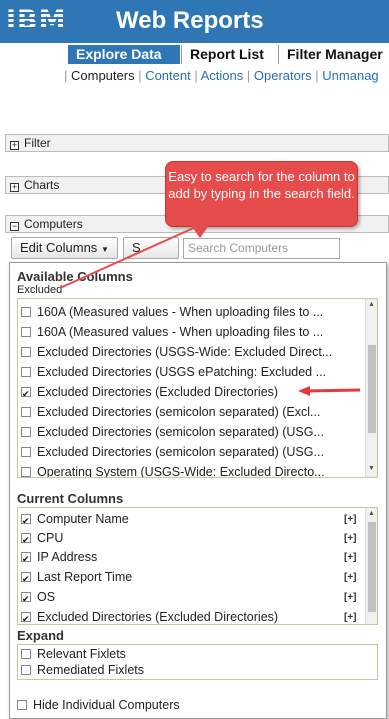 The width and height of the screenshot is (389, 719). I want to click on filter-panel-label: Filter, so click(37, 143).